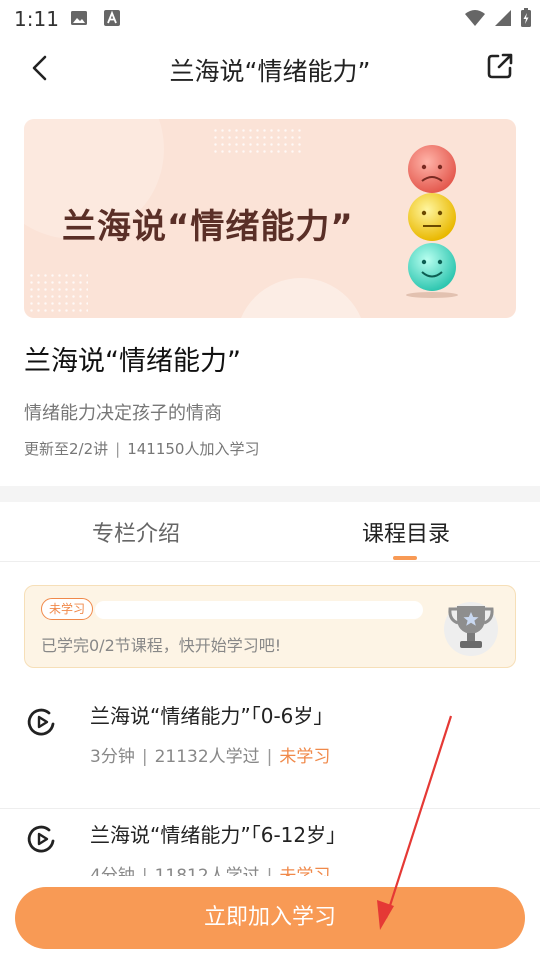 This screenshot has width=540, height=960. Describe the element at coordinates (526, 17) in the screenshot. I see `battery-charging-icon` at that location.